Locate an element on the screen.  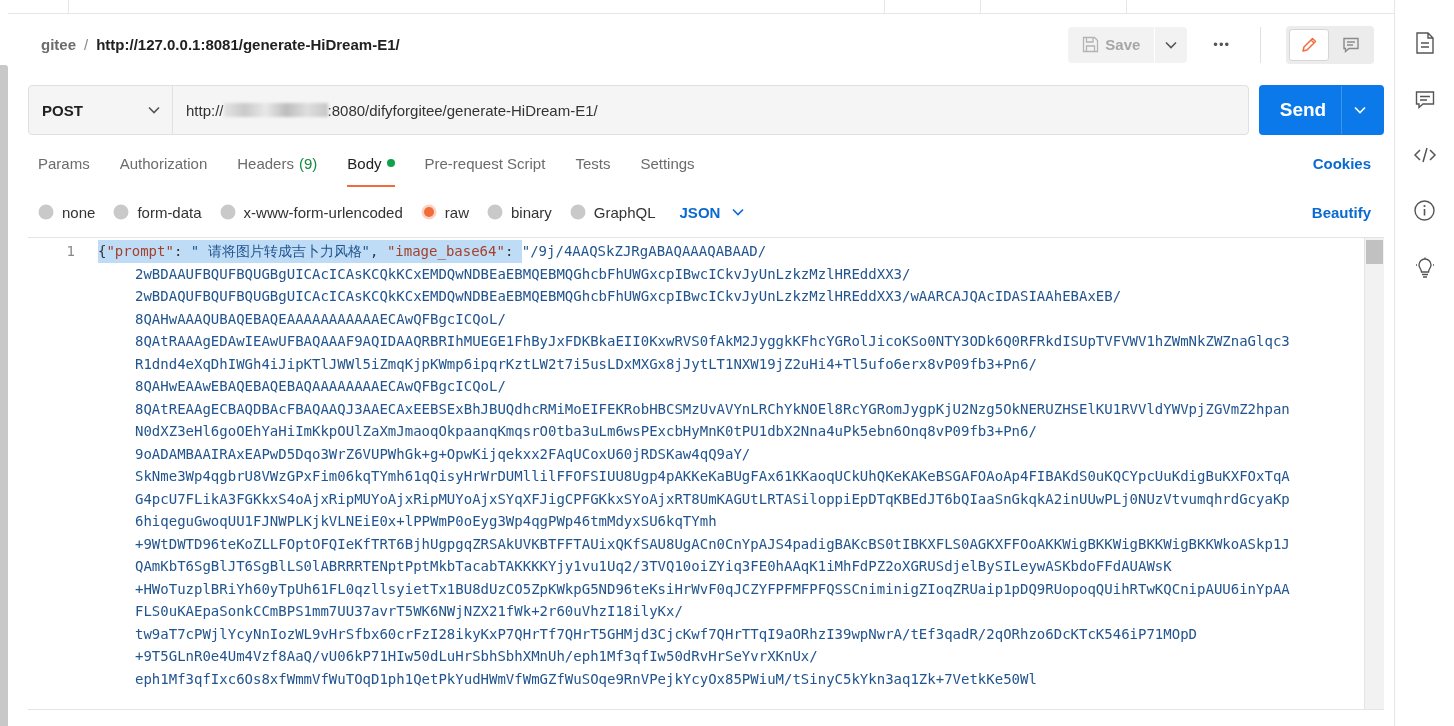
tab: Settings is located at coordinates (667, 163).